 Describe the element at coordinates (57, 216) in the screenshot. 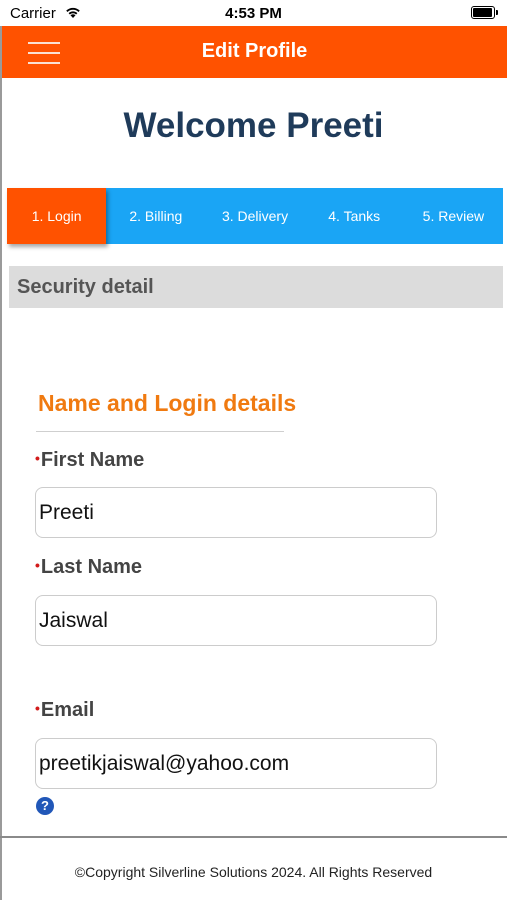

I see `step-tab-login: 1. Login` at that location.